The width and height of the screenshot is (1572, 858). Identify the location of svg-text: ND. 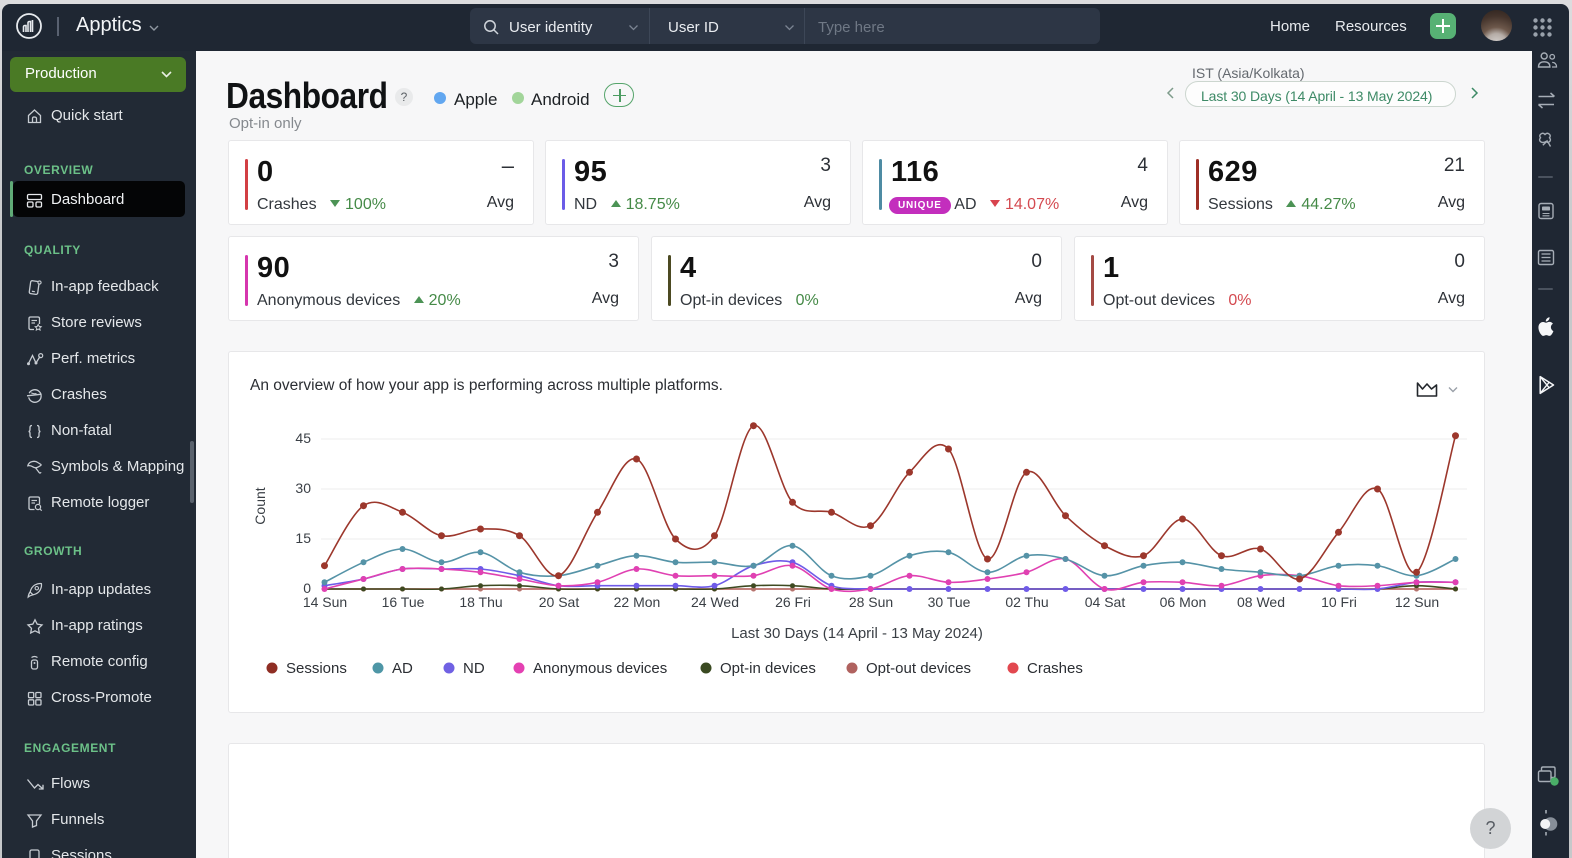
(474, 668).